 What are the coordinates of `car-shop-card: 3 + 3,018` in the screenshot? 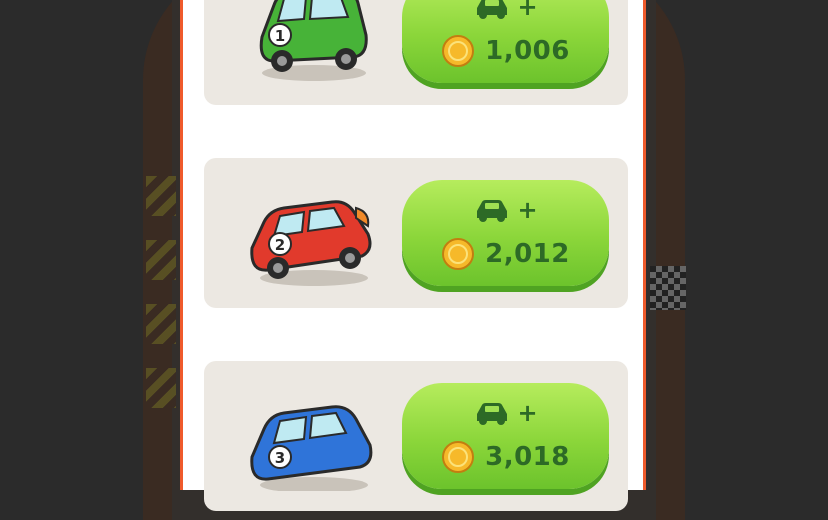 It's located at (416, 436).